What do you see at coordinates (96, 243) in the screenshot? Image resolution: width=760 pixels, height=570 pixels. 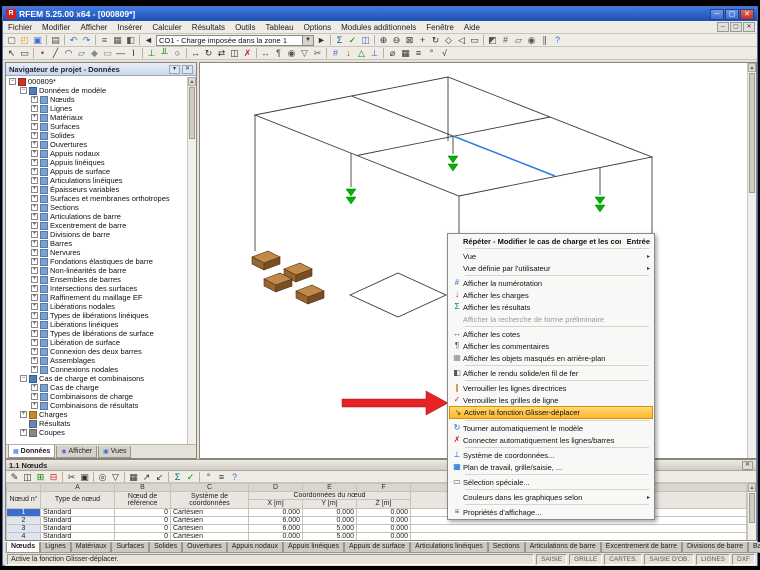 I see `tree-item-barres: + Barres` at bounding box center [96, 243].